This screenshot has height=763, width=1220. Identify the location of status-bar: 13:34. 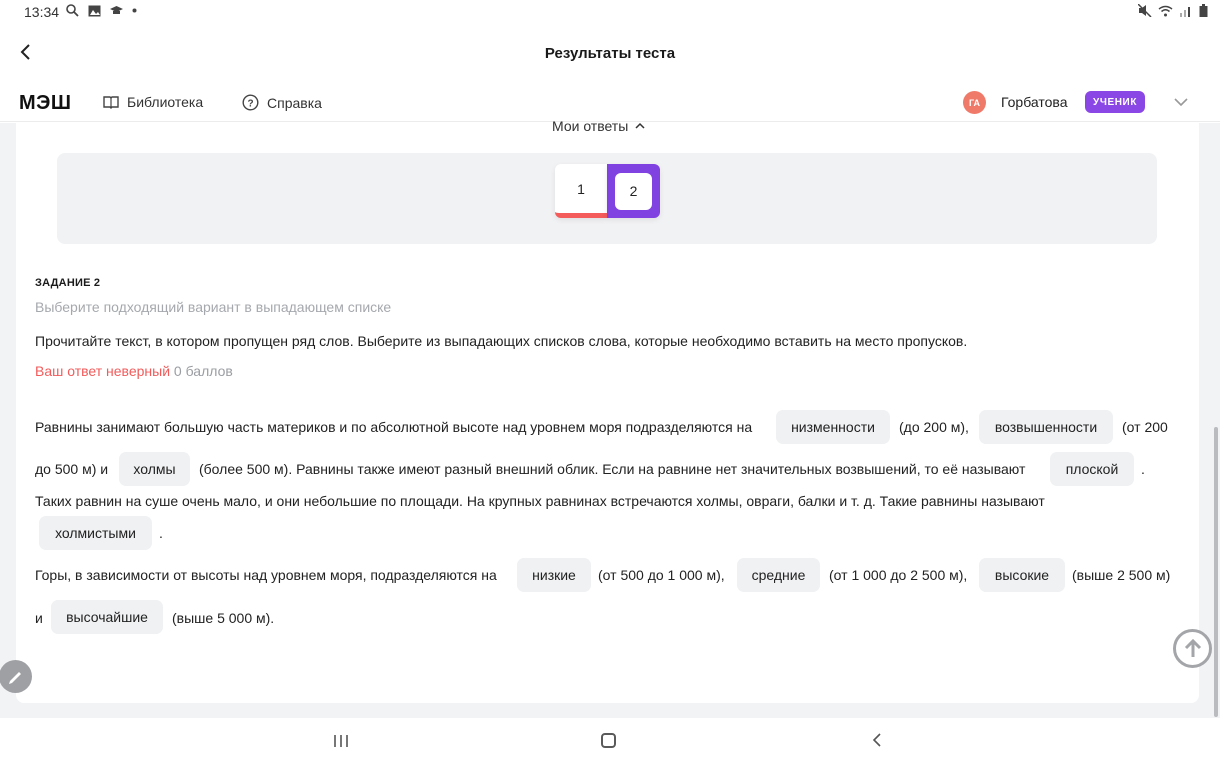
(610, 12).